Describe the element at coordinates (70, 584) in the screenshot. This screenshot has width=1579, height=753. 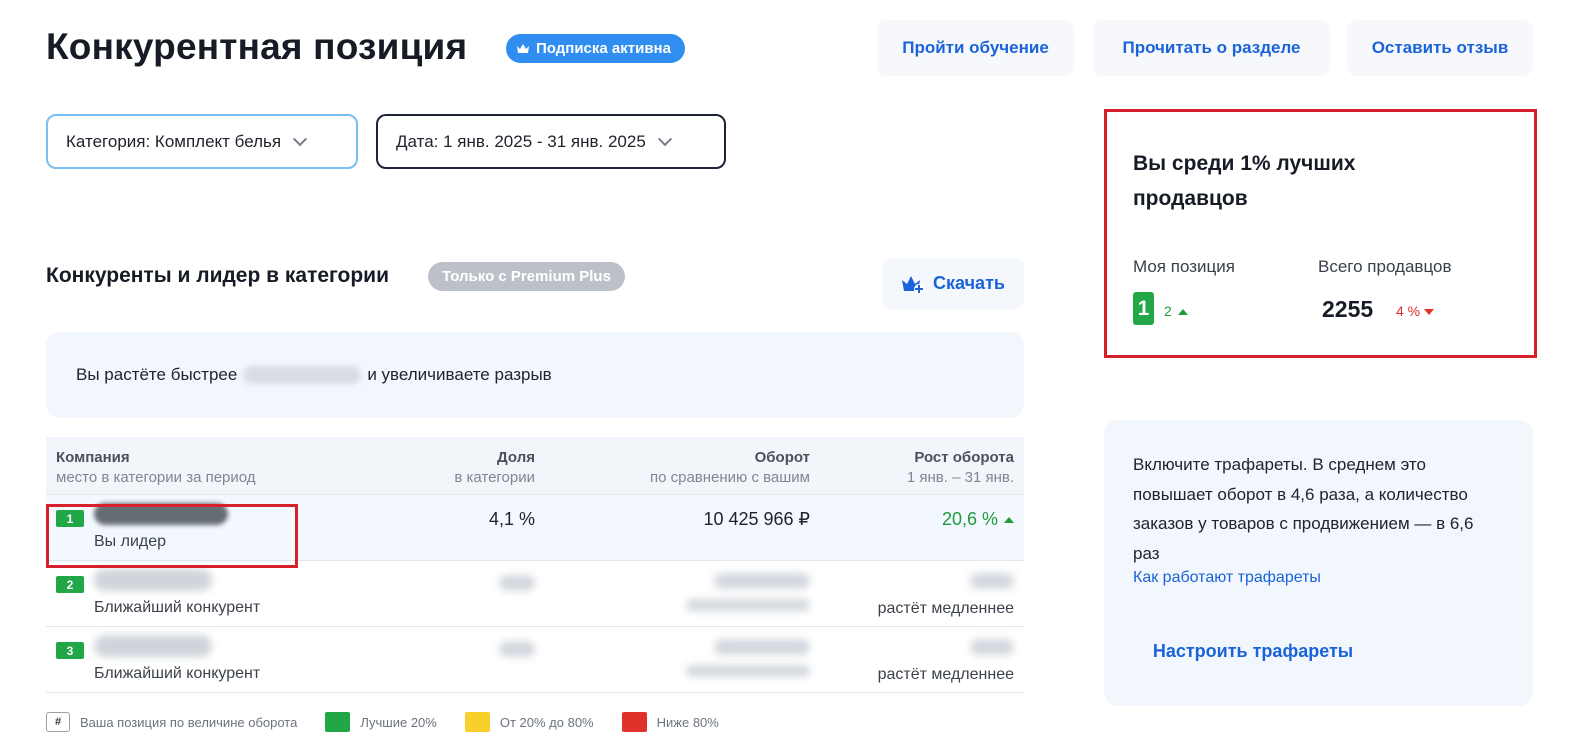
I see `rank-badge: 2` at that location.